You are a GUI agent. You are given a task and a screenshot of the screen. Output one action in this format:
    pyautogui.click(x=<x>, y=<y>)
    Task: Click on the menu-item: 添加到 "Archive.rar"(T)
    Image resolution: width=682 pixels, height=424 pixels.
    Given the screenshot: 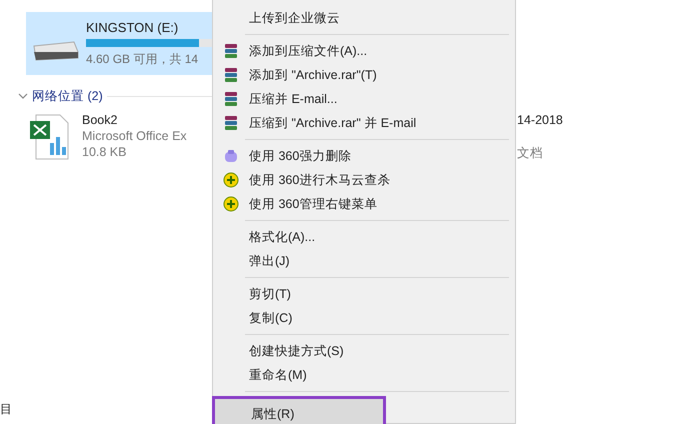 What is the action you would take?
    pyautogui.click(x=364, y=75)
    